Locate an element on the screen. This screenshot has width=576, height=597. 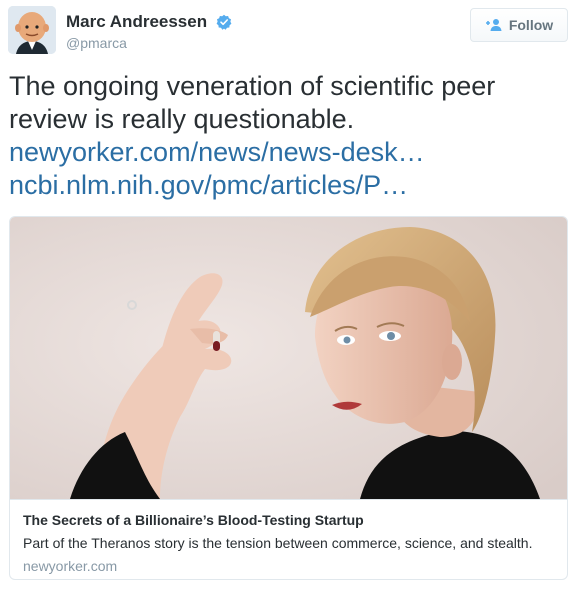
follow-button-label: Follow is located at coordinates (531, 25).